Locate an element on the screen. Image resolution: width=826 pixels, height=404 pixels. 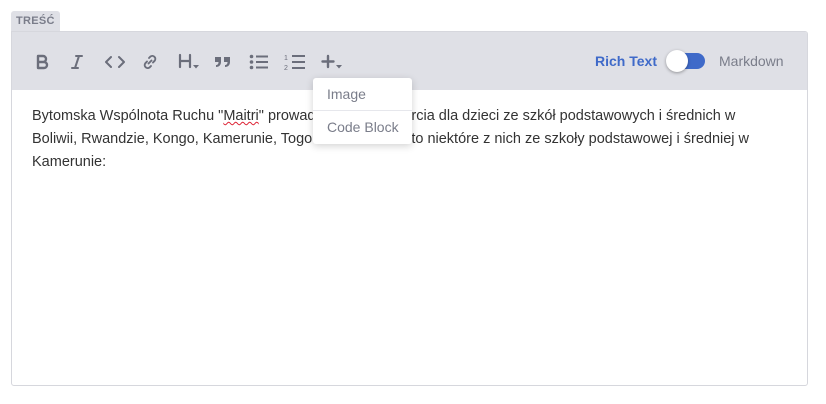
insert-button is located at coordinates (332, 62).